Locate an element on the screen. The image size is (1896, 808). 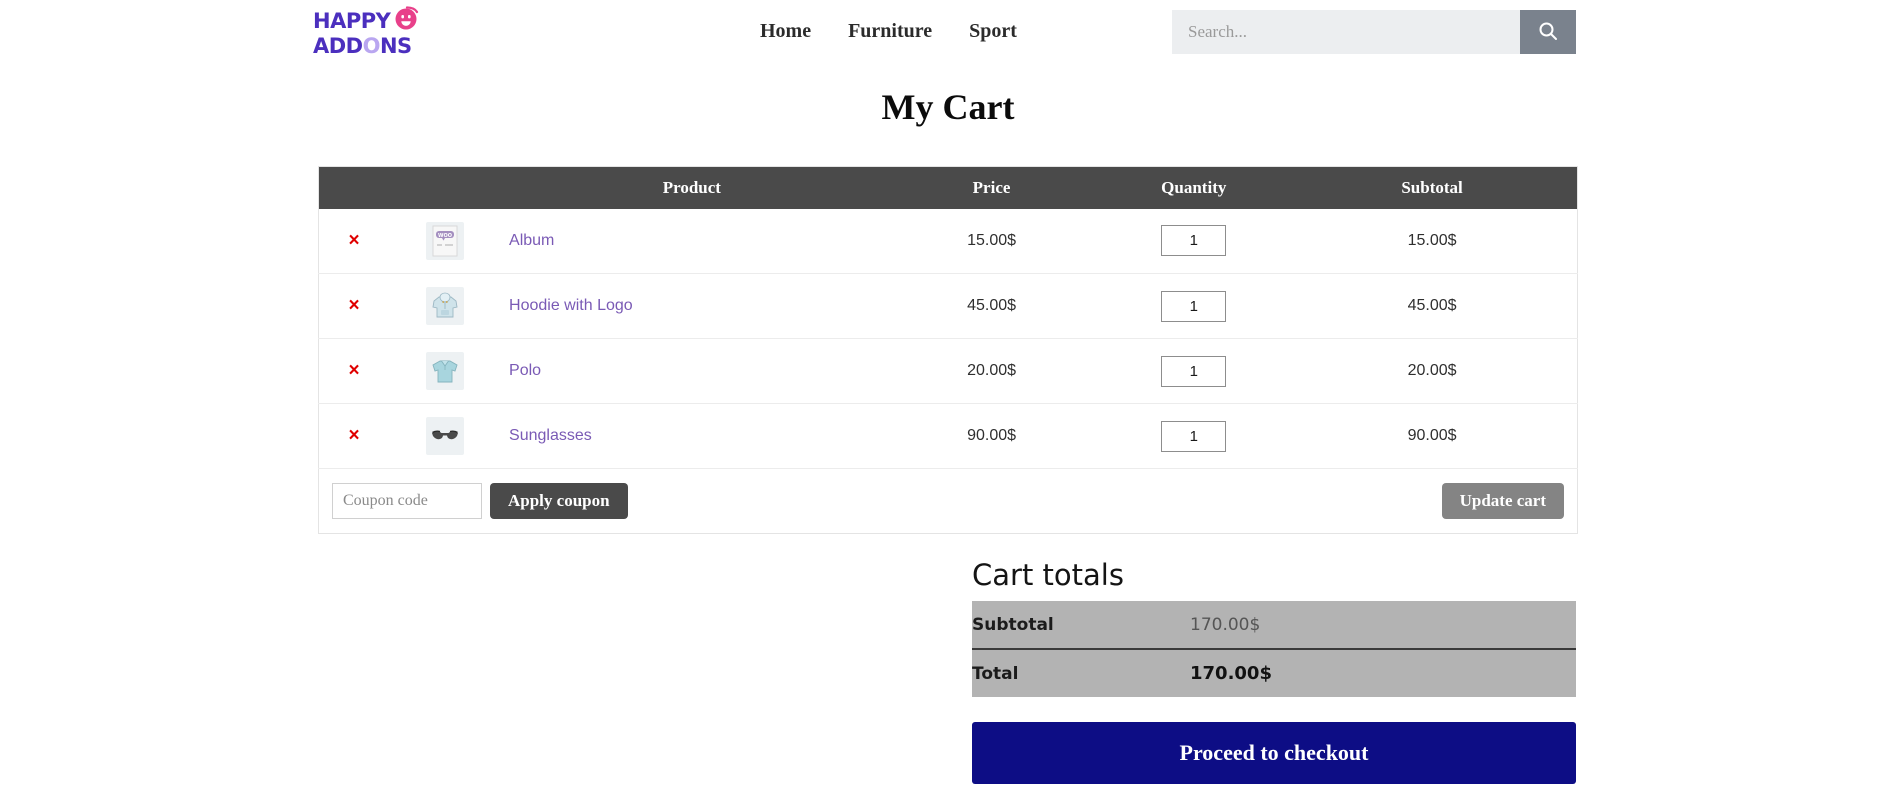
table-row: × Sunglasses 90.00$ 1 90.00$ is located at coordinates (948, 436).